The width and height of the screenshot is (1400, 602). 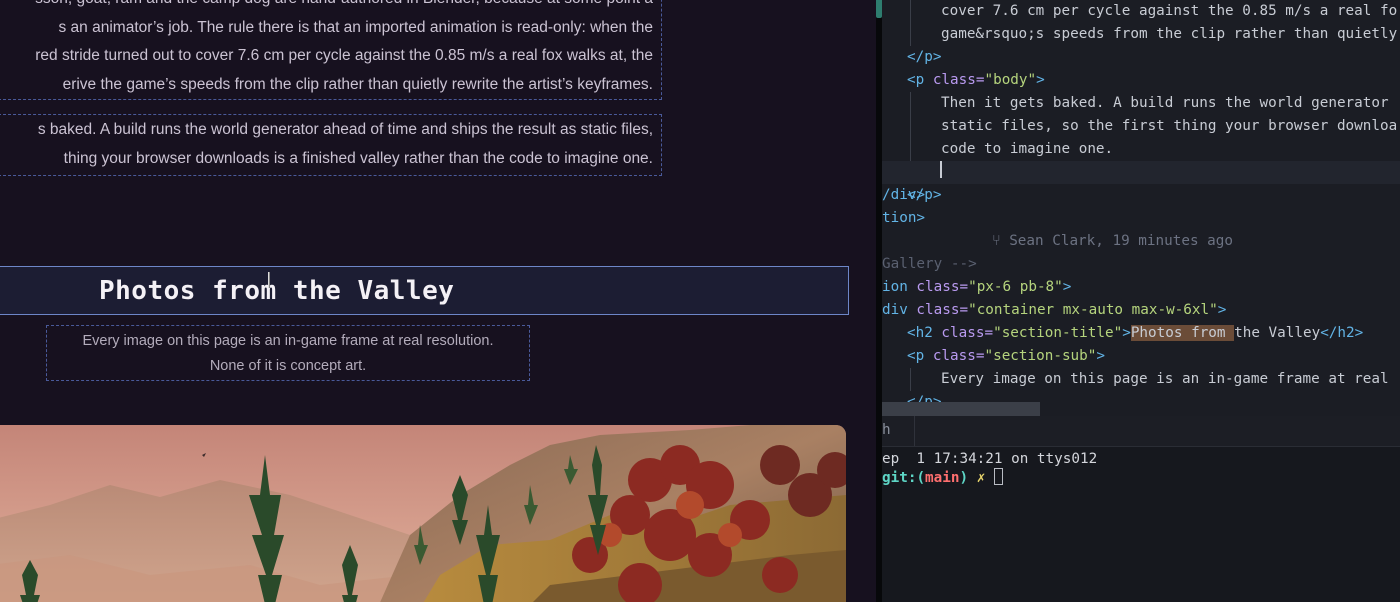 What do you see at coordinates (886, 430) in the screenshot?
I see `terminal-tab-label: h` at bounding box center [886, 430].